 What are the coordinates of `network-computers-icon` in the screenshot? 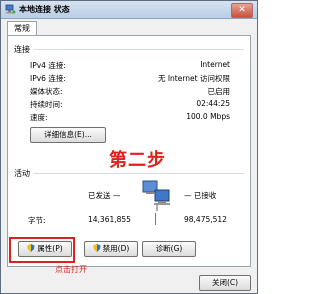 It's located at (156, 195).